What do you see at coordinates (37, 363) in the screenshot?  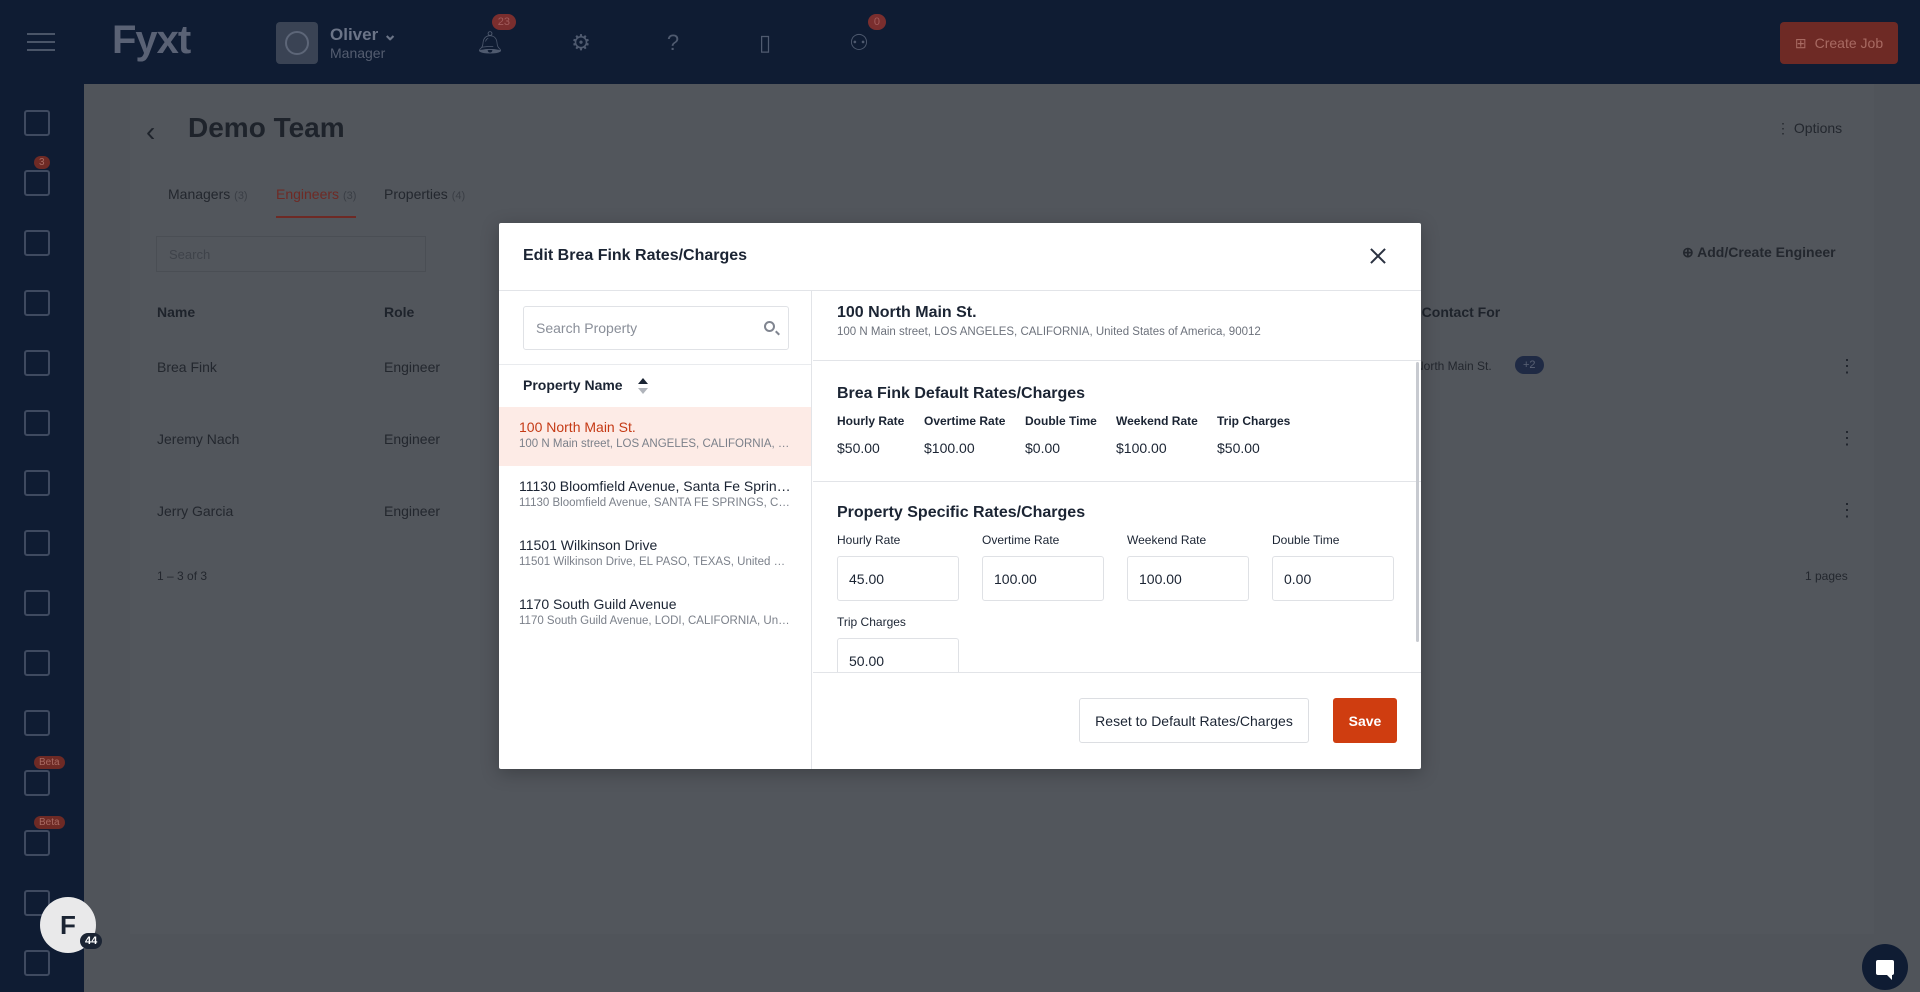 I see `tenants-icon` at bounding box center [37, 363].